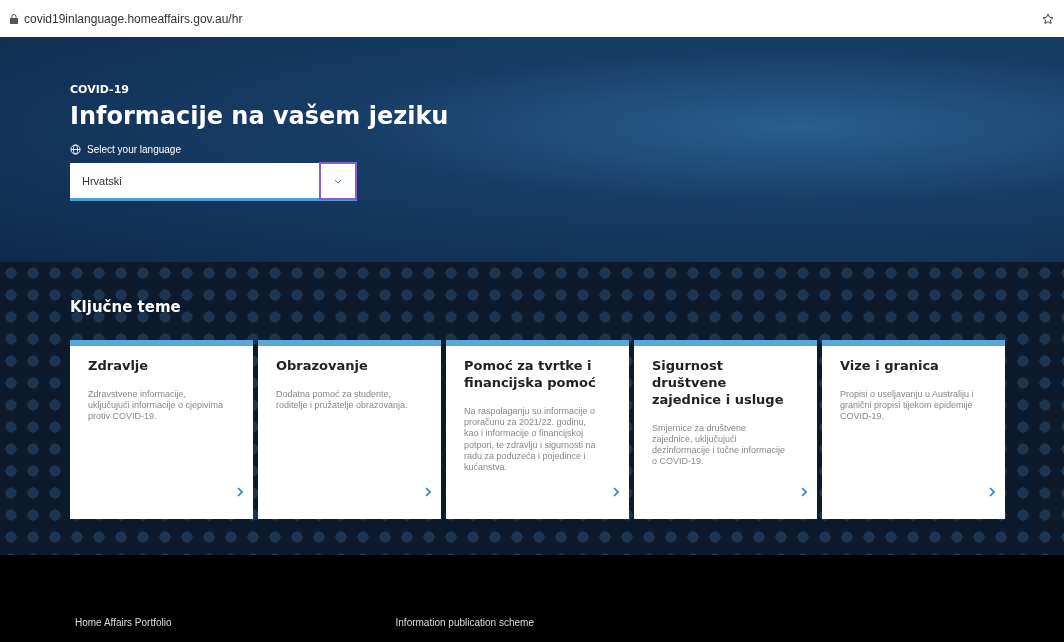 Image resolution: width=1064 pixels, height=642 pixels. I want to click on topic-card: Zdravlje Zdravstvene informacije, uključujući informacije o cjepivima protiv COVID-19., so click(161, 429).